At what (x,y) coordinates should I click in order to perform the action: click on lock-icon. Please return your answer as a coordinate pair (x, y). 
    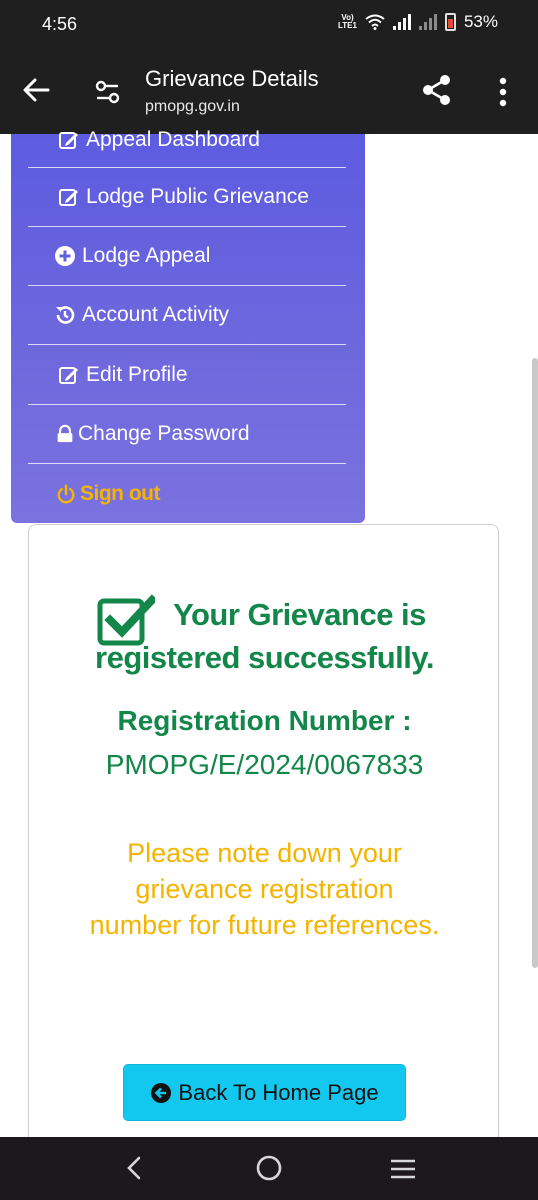
    Looking at the image, I should click on (65, 433).